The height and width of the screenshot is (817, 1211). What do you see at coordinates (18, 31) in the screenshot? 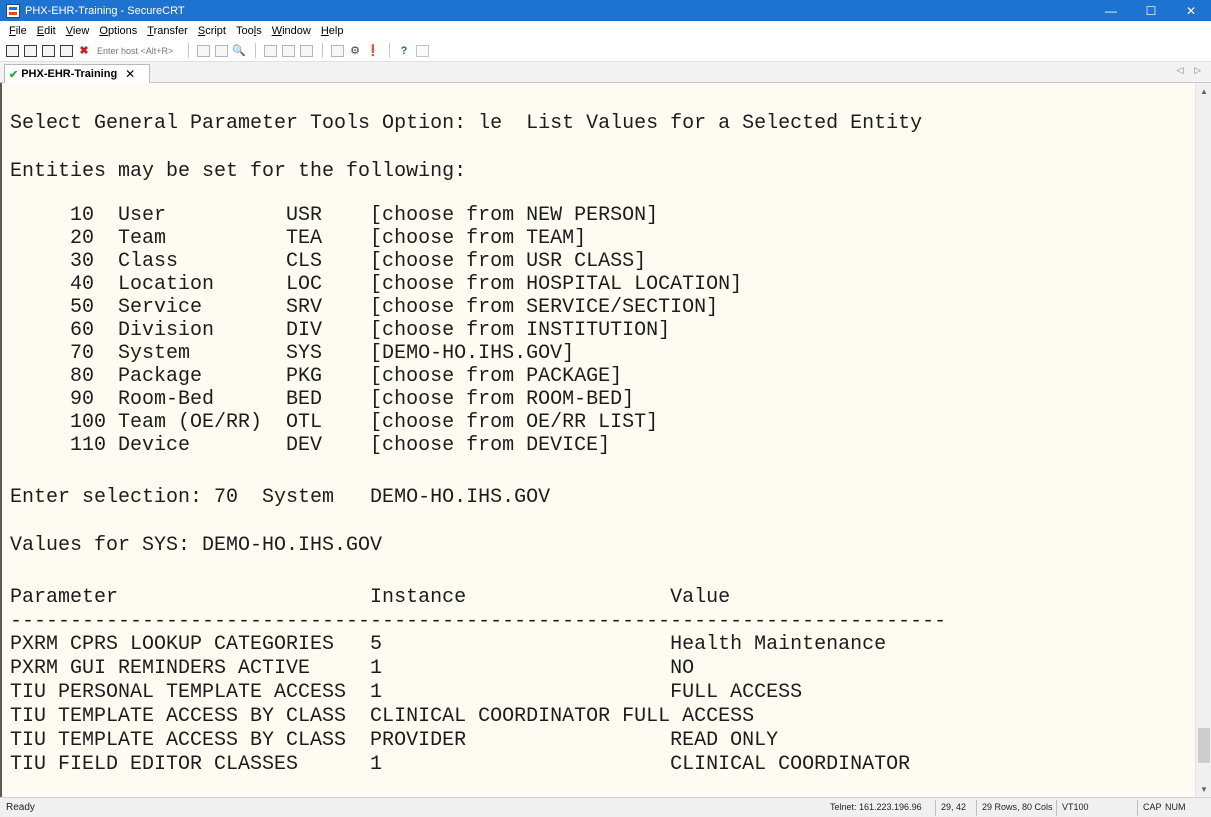
I see `menu-file: File` at bounding box center [18, 31].